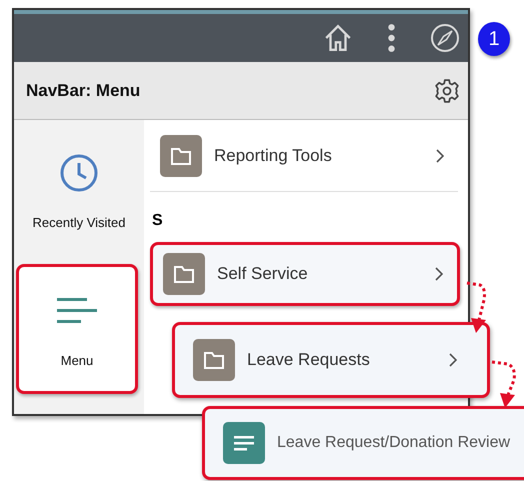 The width and height of the screenshot is (524, 481). What do you see at coordinates (79, 172) in the screenshot?
I see `clock-icon` at bounding box center [79, 172].